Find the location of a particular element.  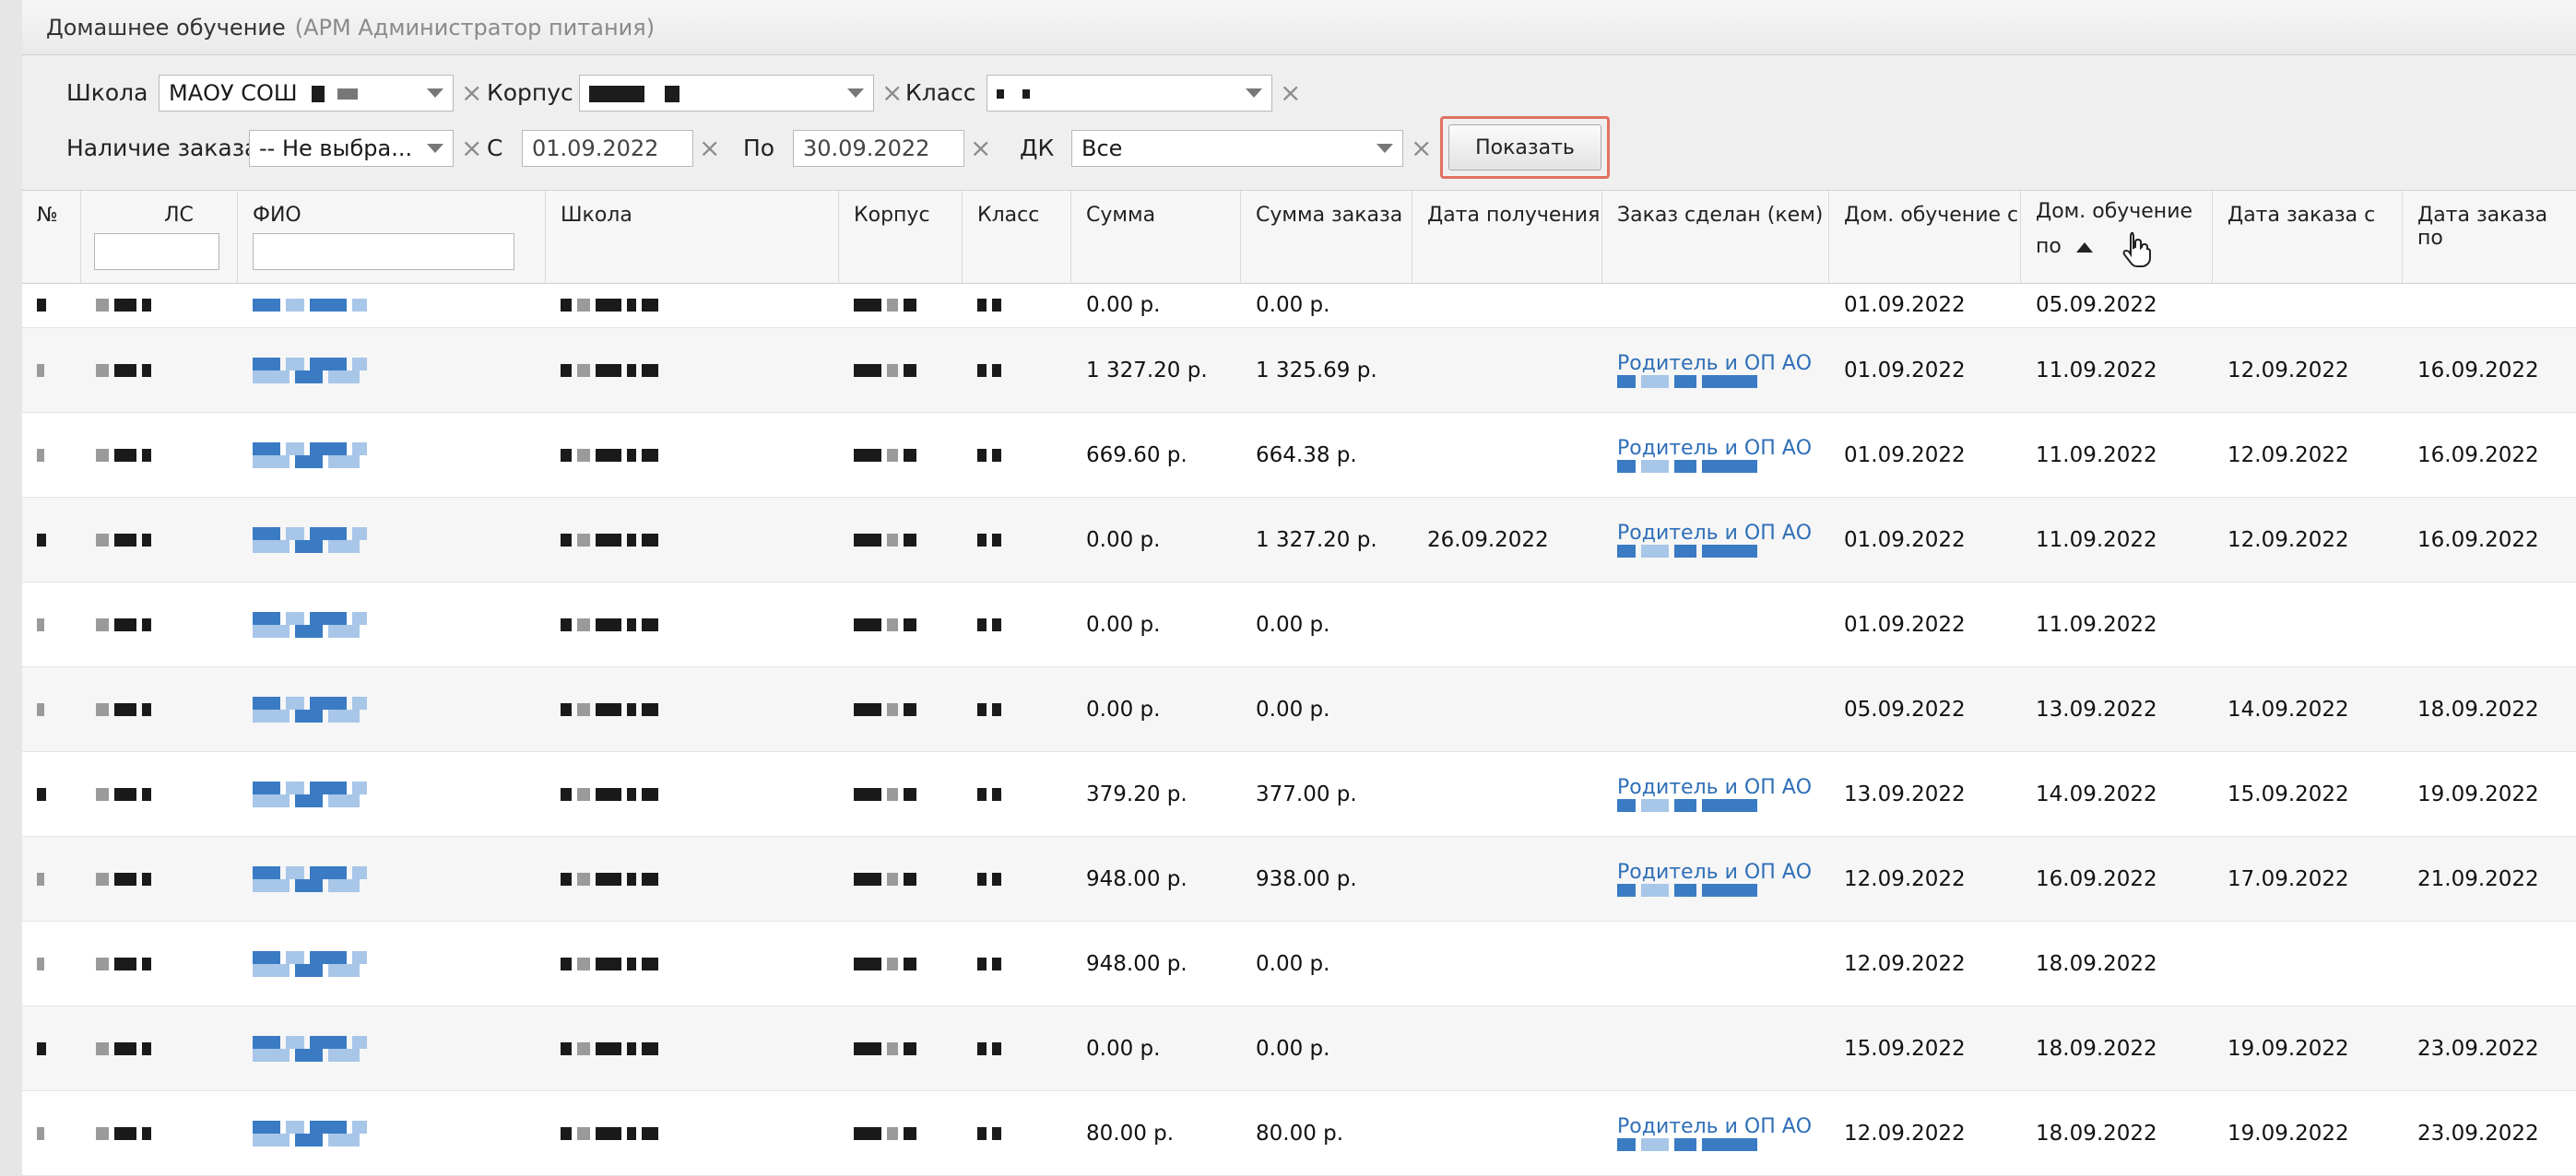

school-select: МАОУ СОШ is located at coordinates (306, 93).